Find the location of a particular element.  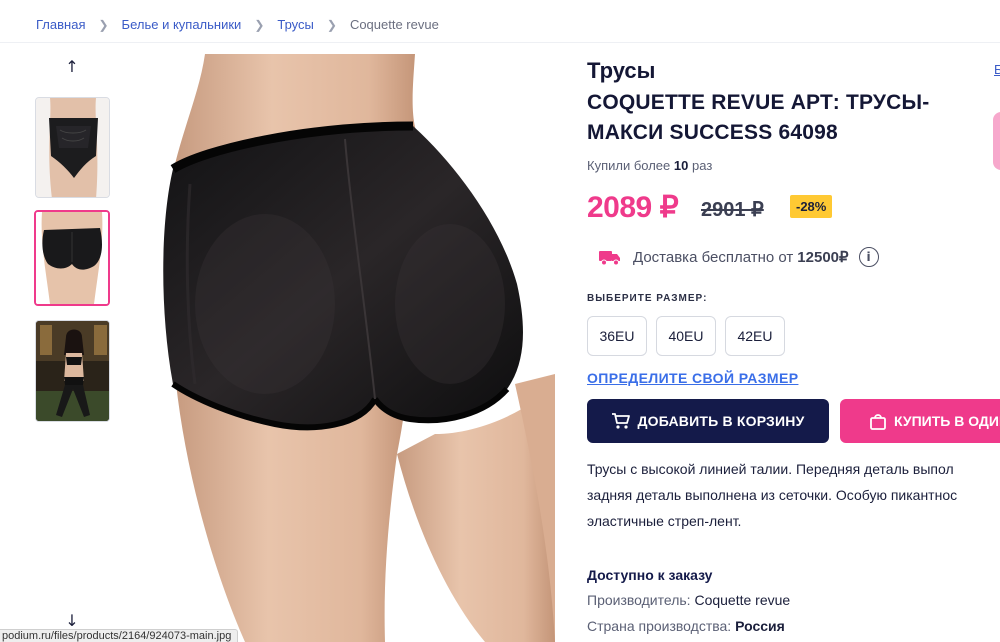

size-label: ВЫБЕРИТЕ РАЗМЕР: is located at coordinates (647, 298).